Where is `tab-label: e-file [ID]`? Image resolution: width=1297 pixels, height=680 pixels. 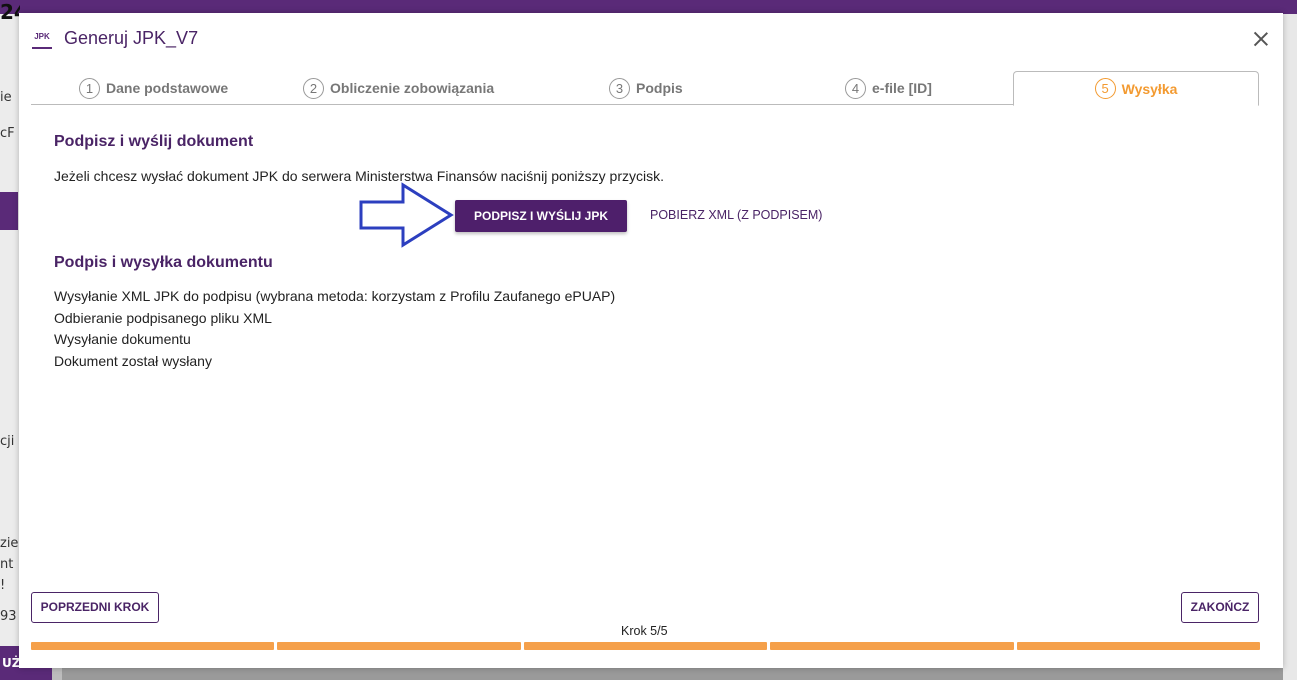
tab-label: e-file [ID] is located at coordinates (902, 88).